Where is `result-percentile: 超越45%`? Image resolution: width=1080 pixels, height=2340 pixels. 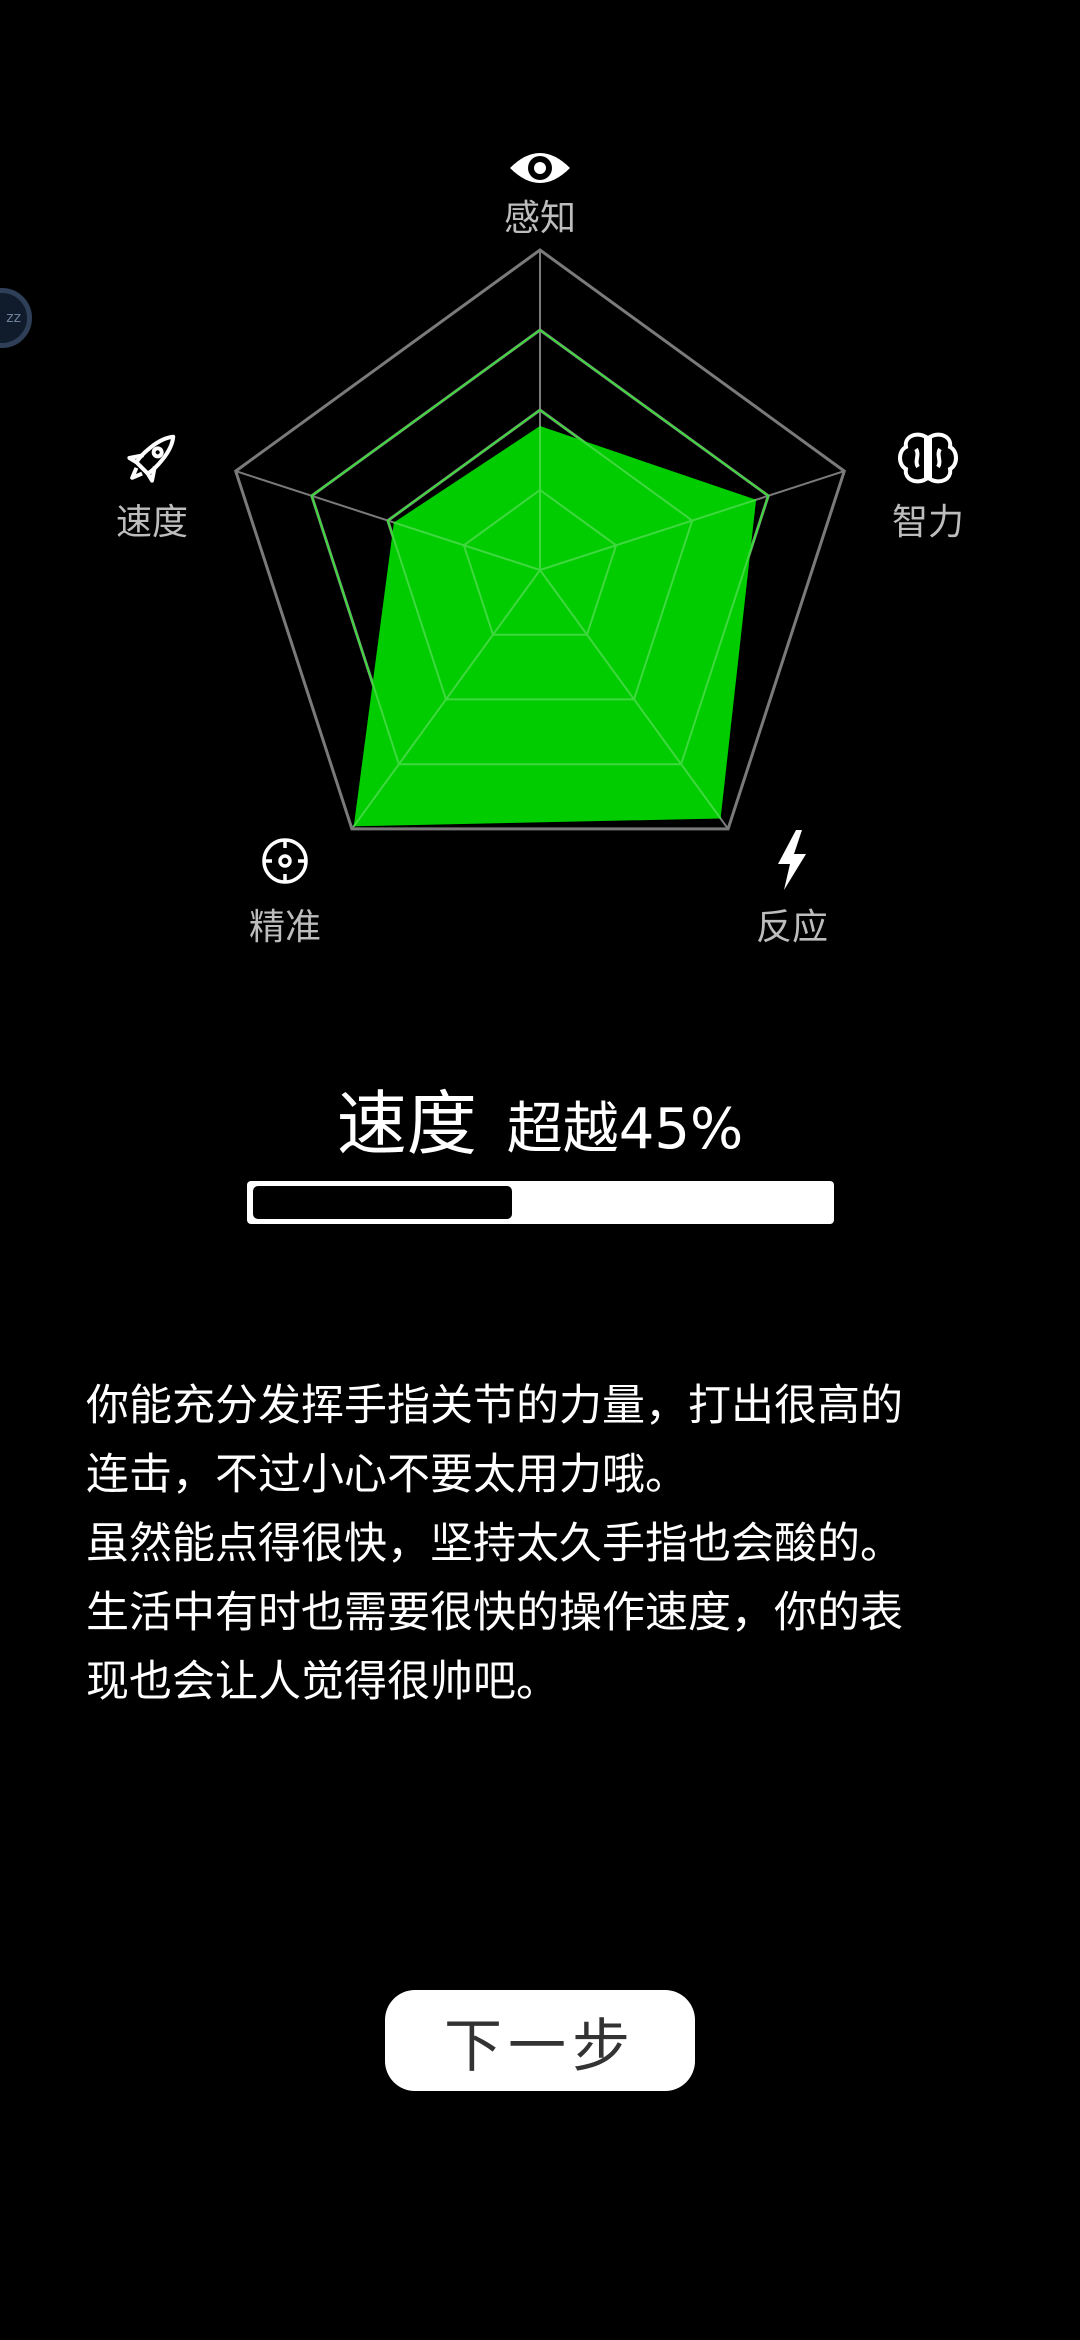 result-percentile: 超越45% is located at coordinates (625, 1129).